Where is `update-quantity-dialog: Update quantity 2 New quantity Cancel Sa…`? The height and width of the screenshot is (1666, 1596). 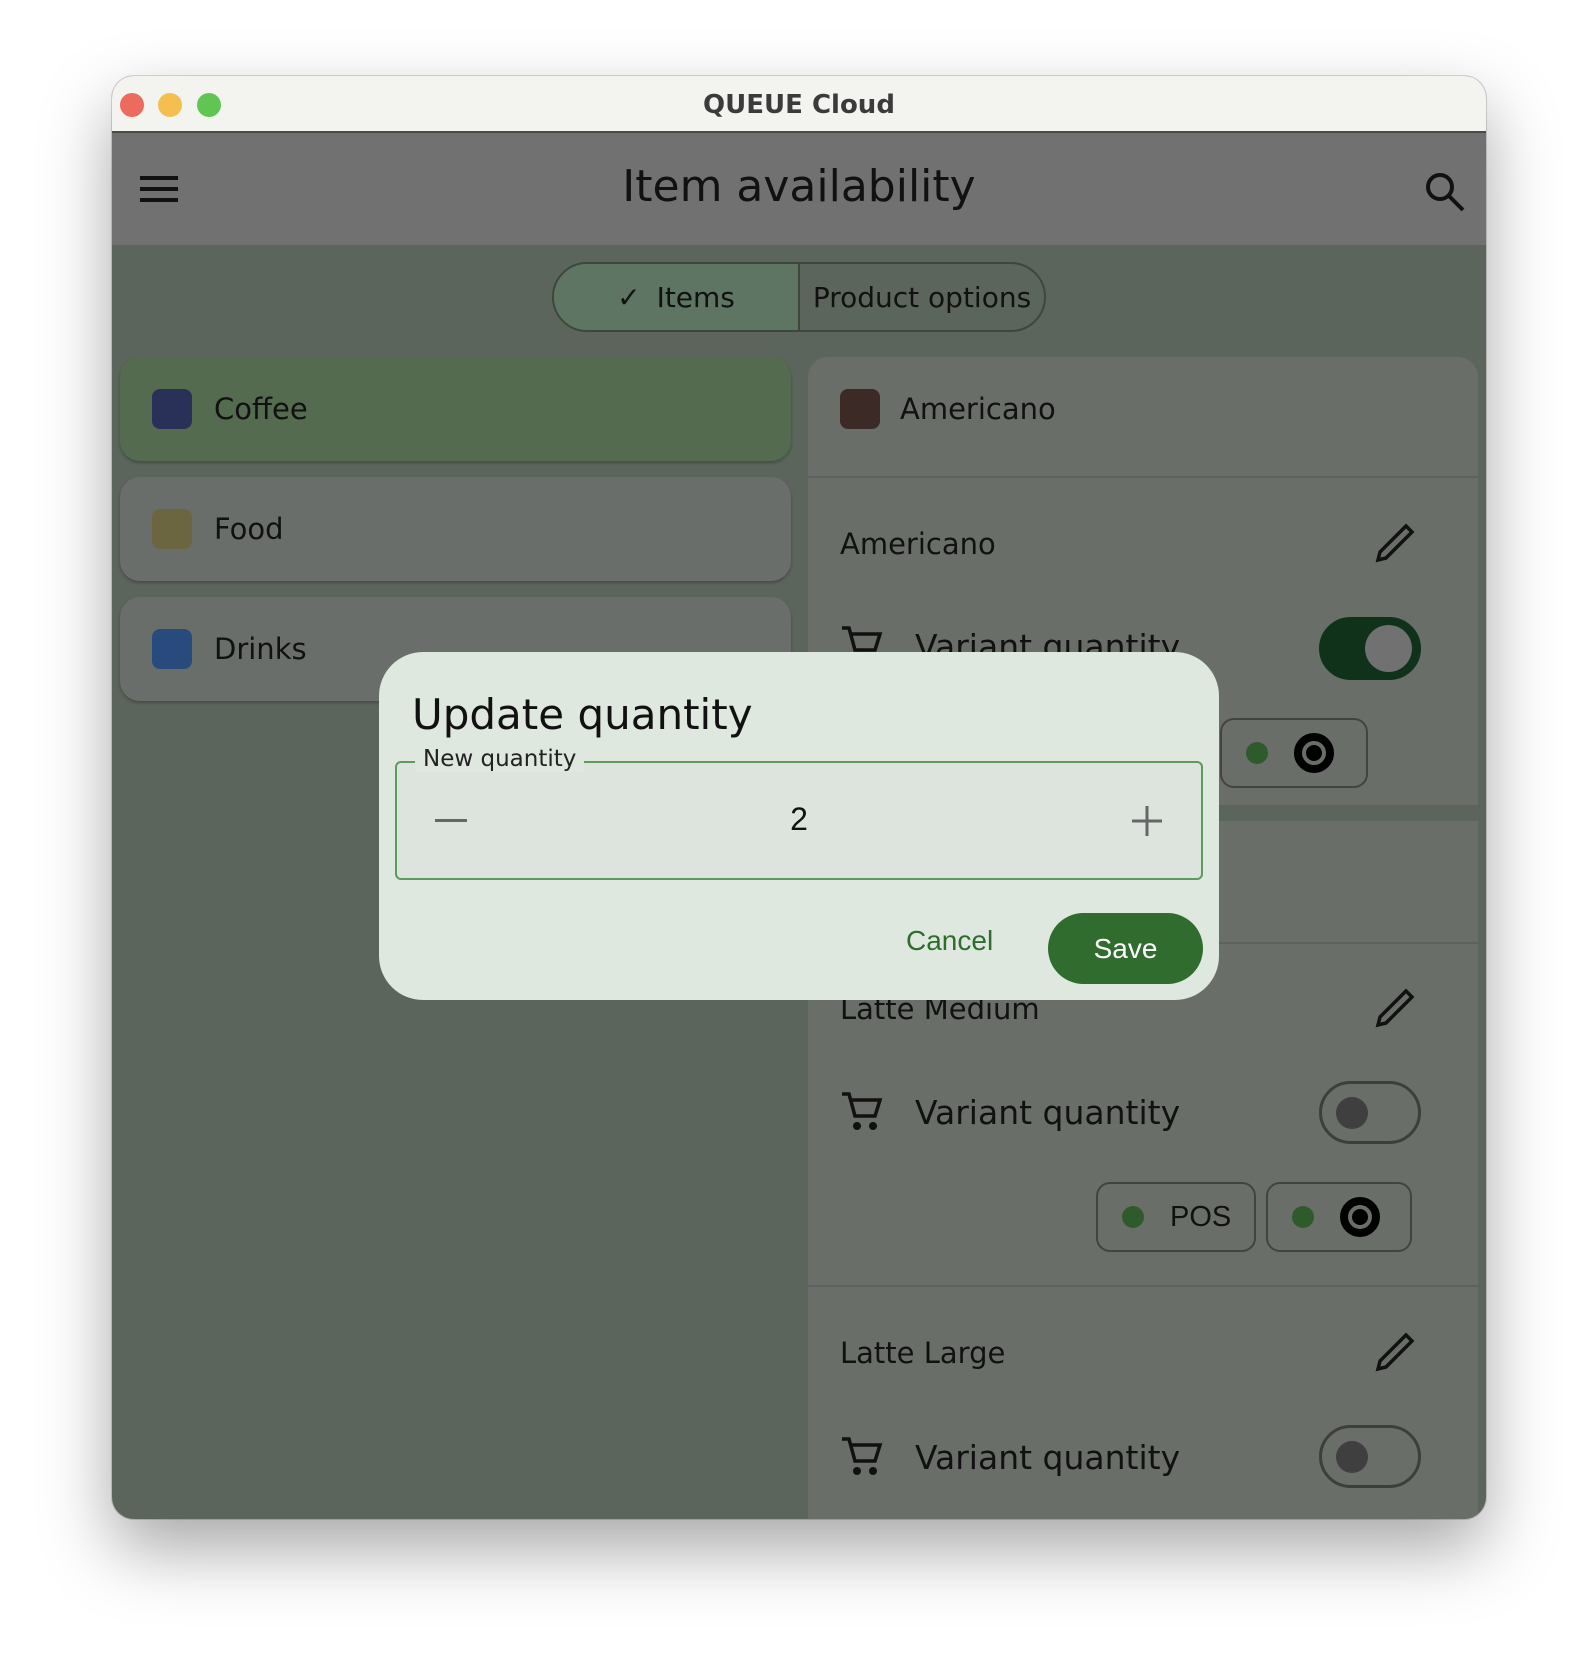
update-quantity-dialog: Update quantity 2 New quantity Cancel Sa… is located at coordinates (799, 826).